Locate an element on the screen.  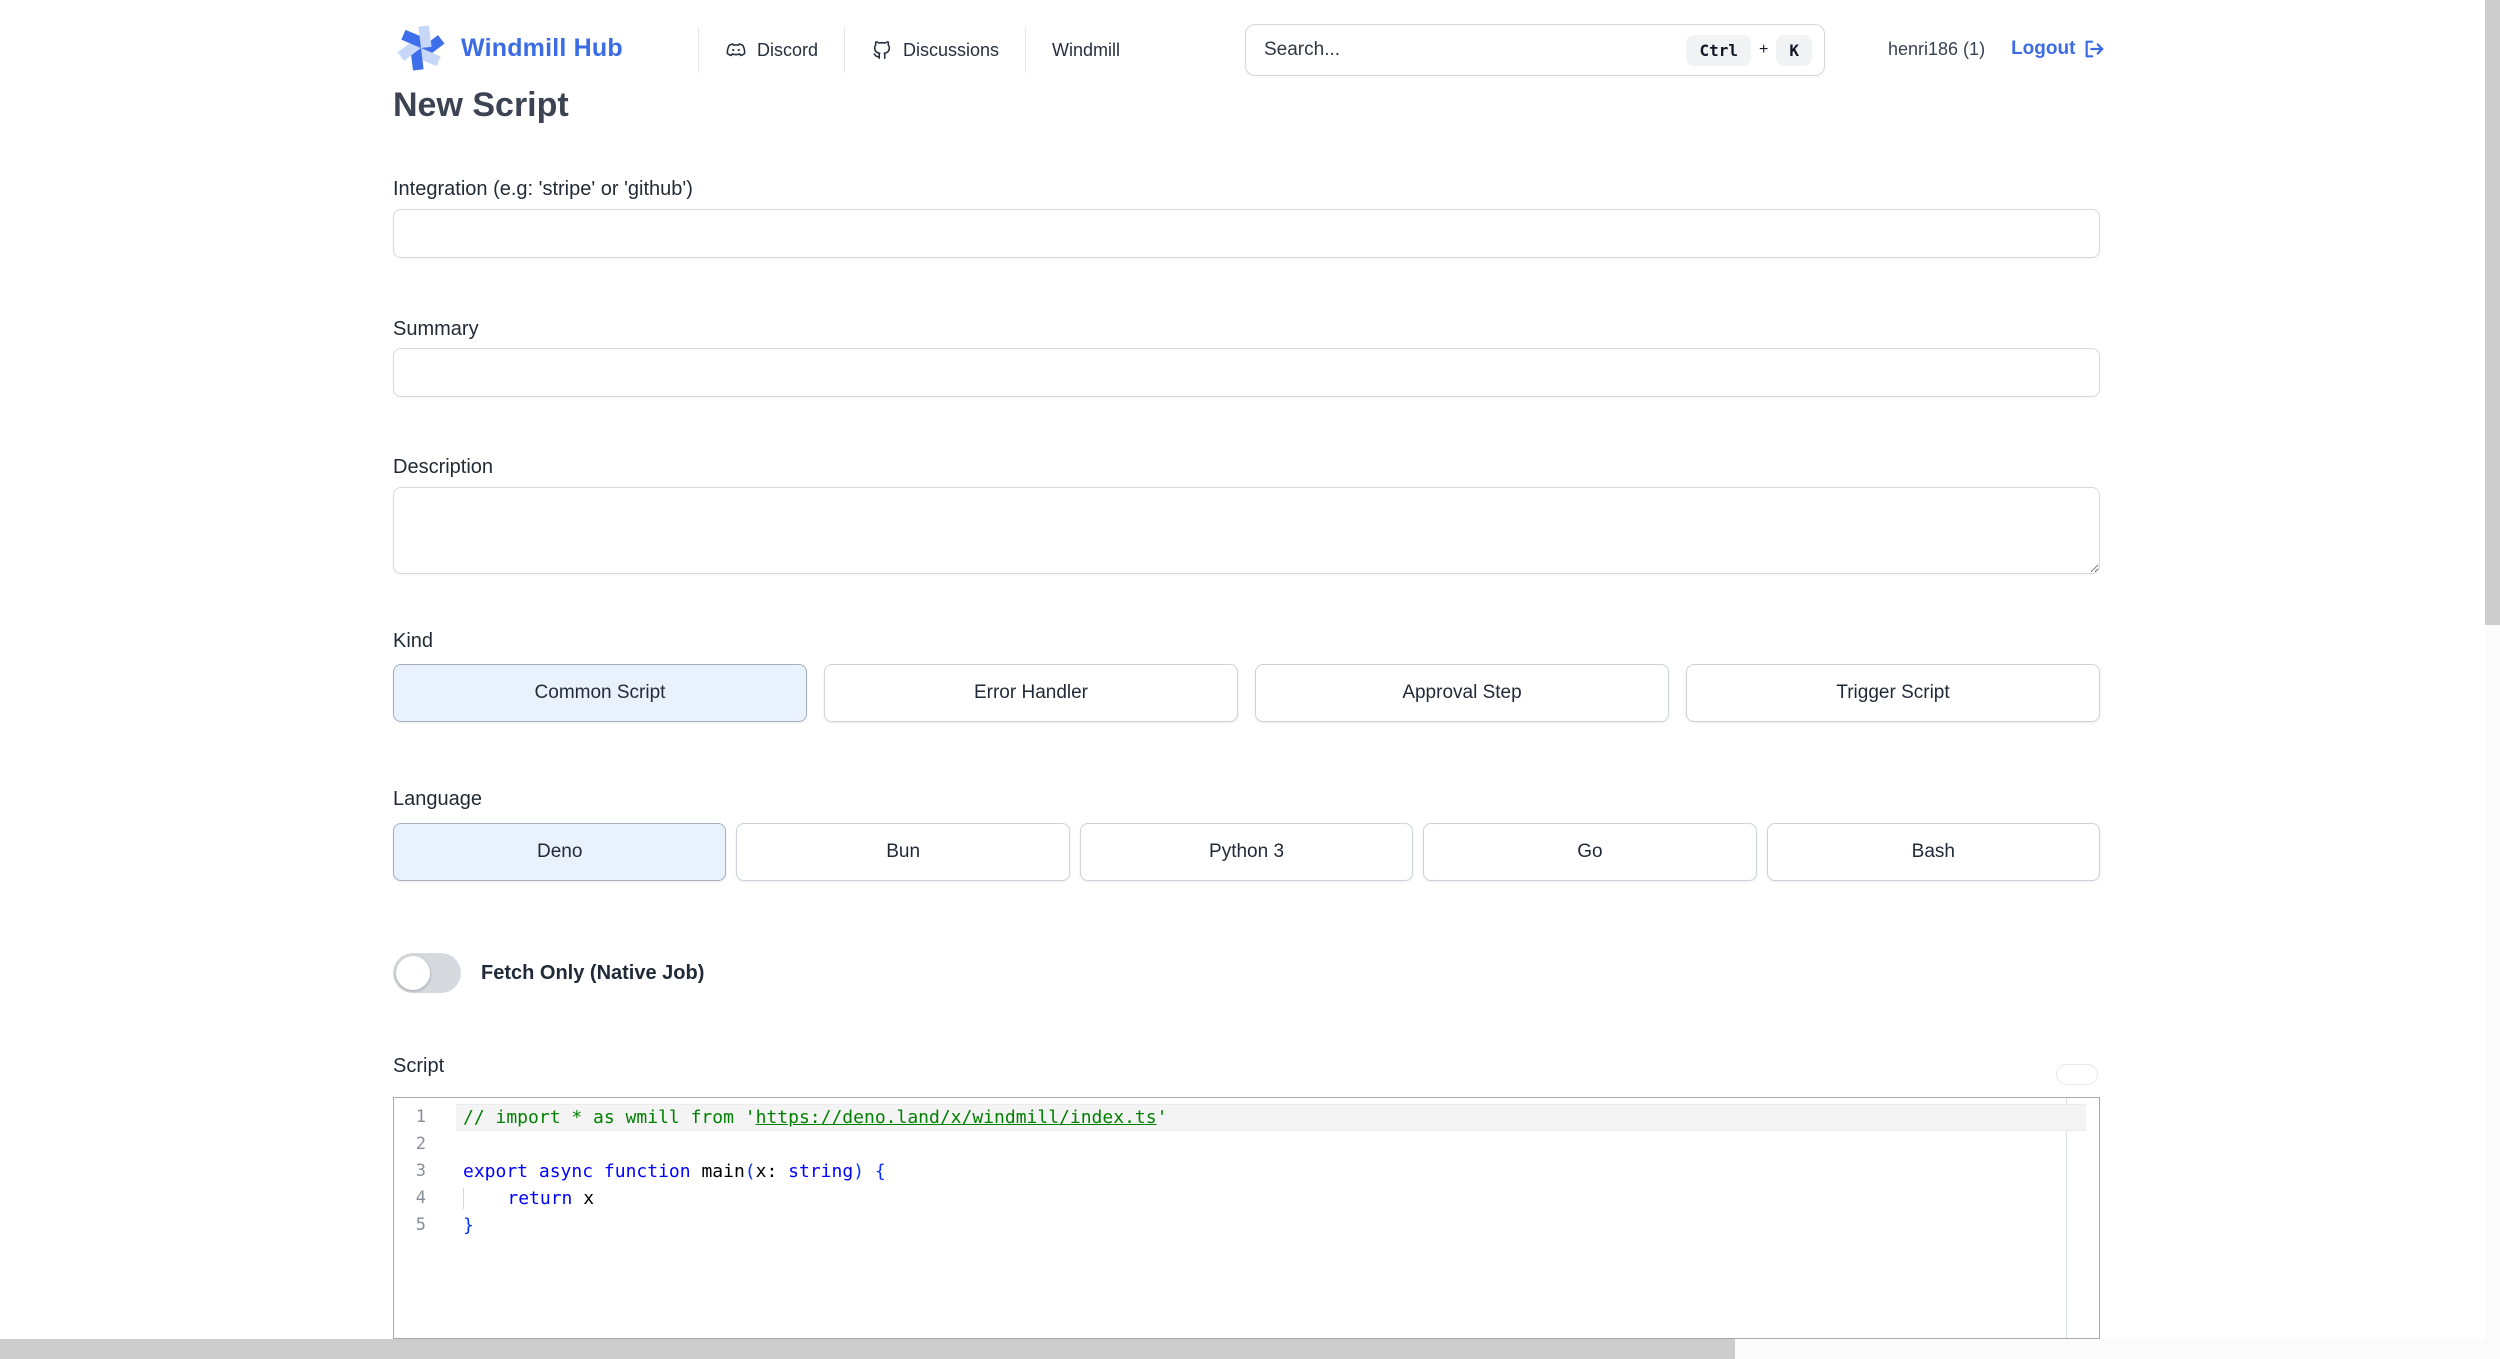
line-number: 4 is located at coordinates (420, 1198).